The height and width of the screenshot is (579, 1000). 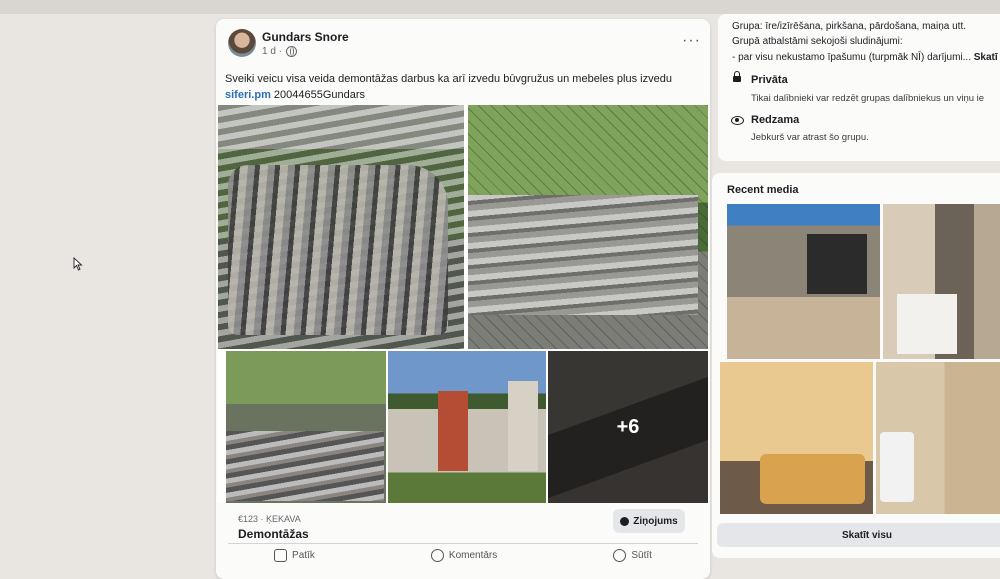 I want to click on comment-label: Komentārs, so click(x=473, y=555).